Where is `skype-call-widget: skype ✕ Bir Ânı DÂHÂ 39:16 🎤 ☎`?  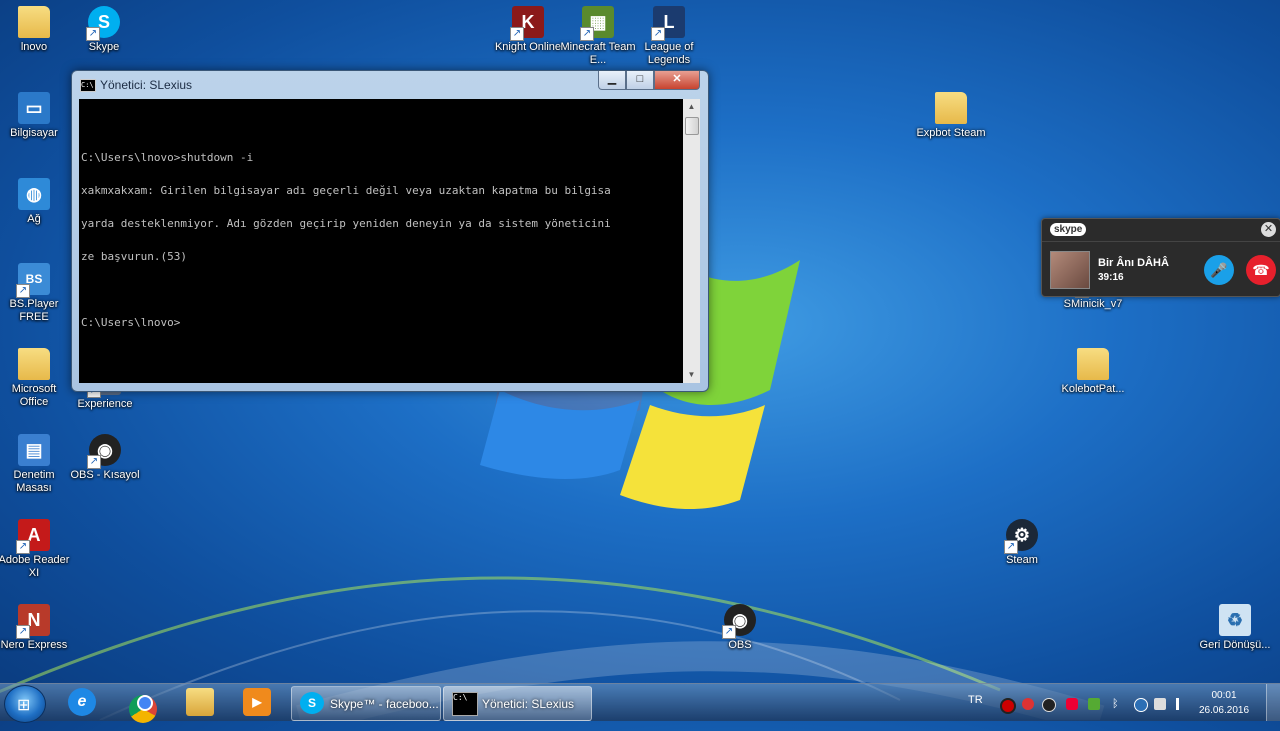
skype-call-widget: skype ✕ Bir Ânı DÂHÂ 39:16 🎤 ☎ is located at coordinates (1160, 257).